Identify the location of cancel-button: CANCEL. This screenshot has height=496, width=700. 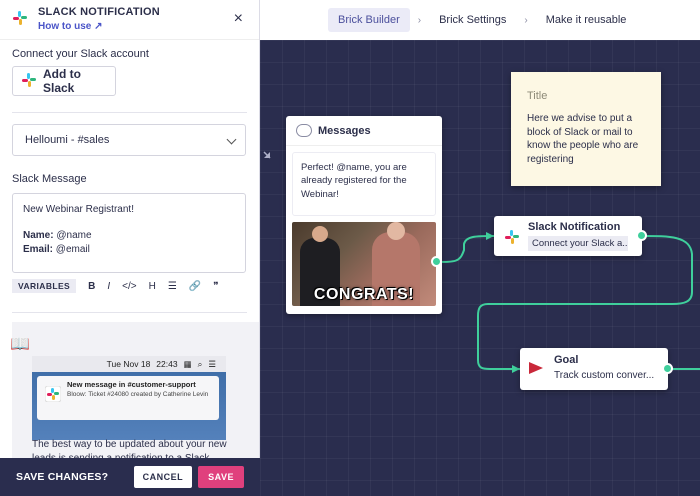
(163, 477).